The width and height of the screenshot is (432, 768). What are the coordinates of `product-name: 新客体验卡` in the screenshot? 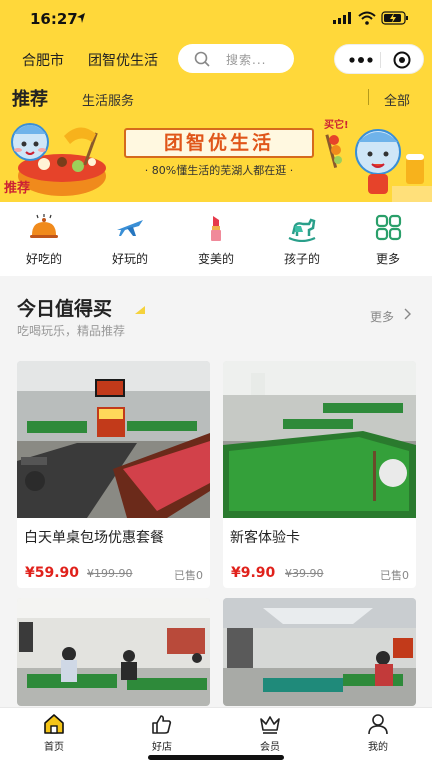 It's located at (265, 538).